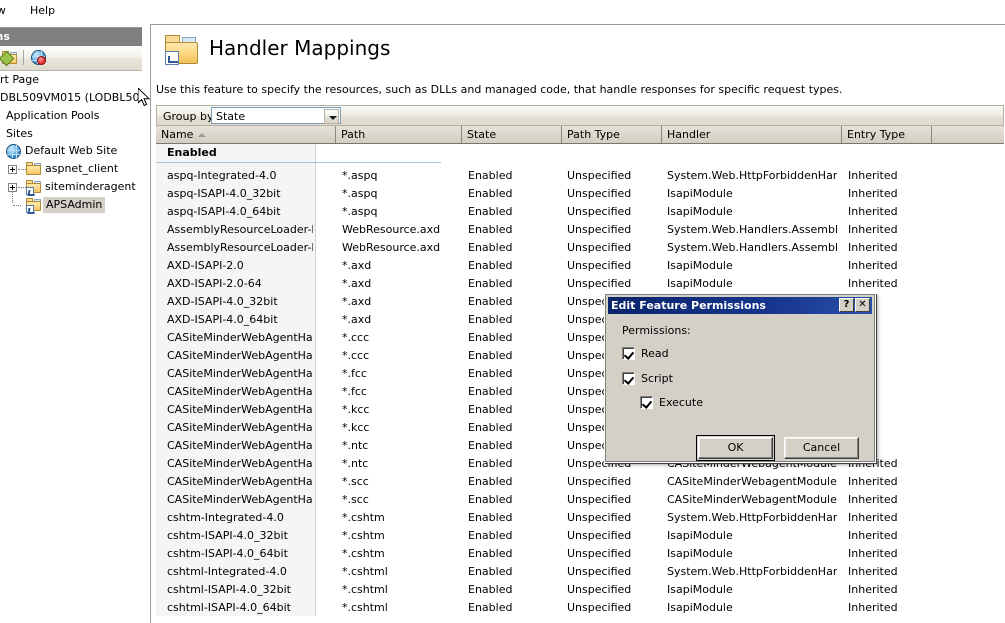 The image size is (1005, 623). I want to click on stop-site-icon, so click(39, 58).